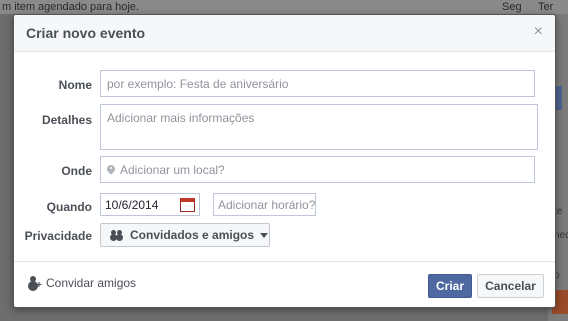 The width and height of the screenshot is (568, 321). I want to click on where-label: Onde, so click(76, 171).